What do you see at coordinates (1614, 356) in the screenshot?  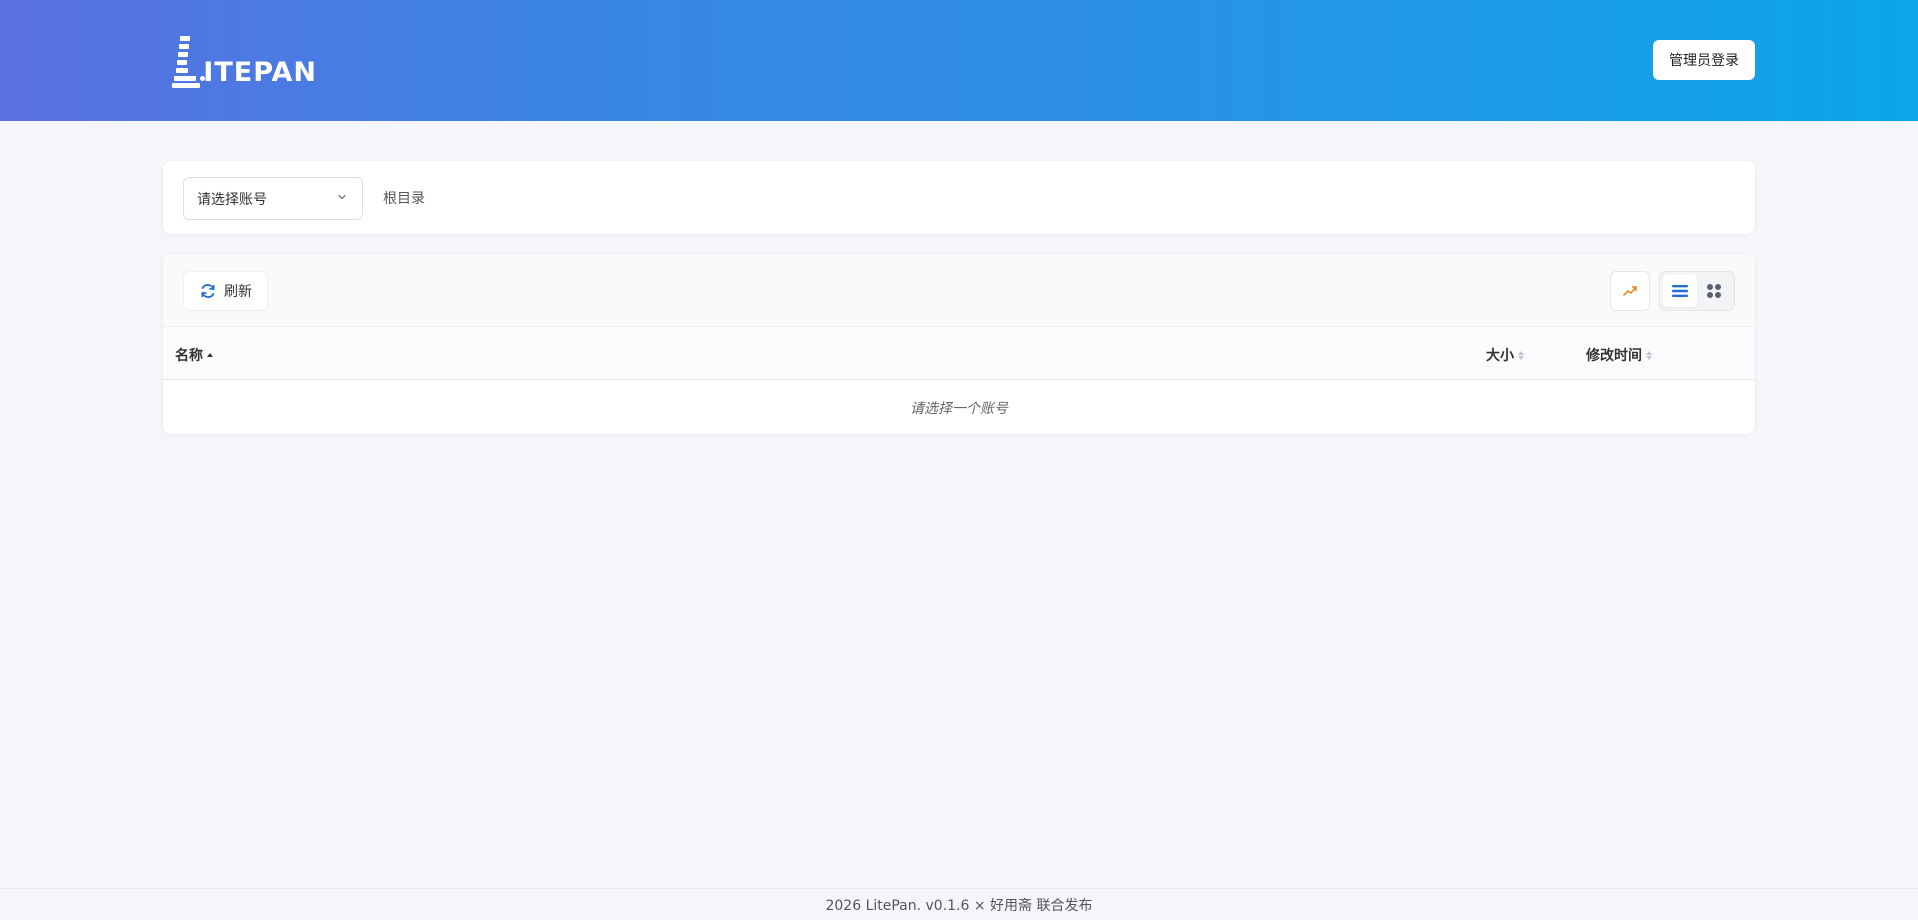 I see `column-modified-label: 修改时间` at bounding box center [1614, 356].